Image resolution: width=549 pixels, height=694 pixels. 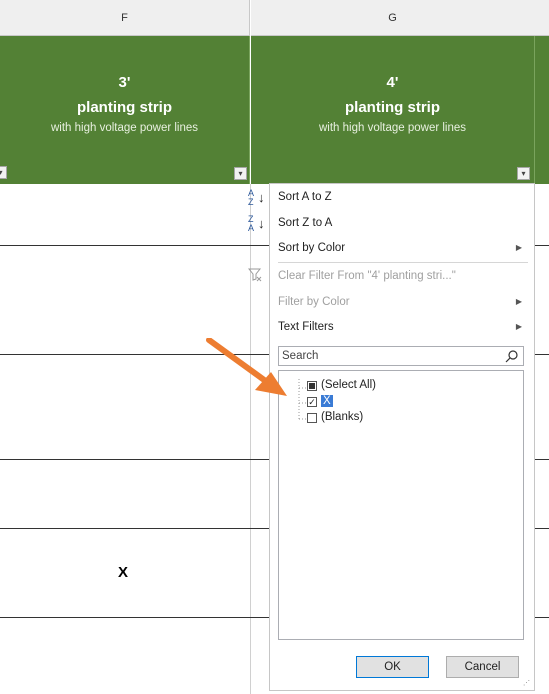 What do you see at coordinates (240, 173) in the screenshot?
I see `filter-dropdown-button-f: ▾` at bounding box center [240, 173].